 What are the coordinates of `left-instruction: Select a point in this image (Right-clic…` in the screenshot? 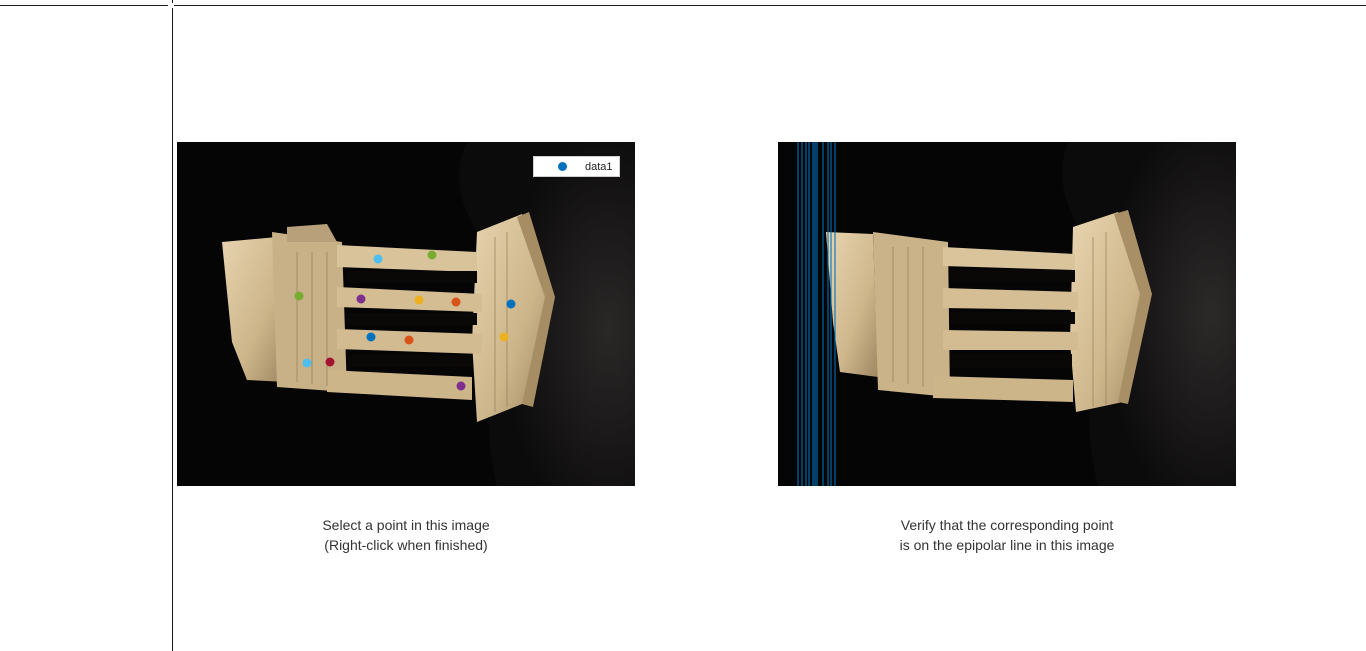 It's located at (406, 535).